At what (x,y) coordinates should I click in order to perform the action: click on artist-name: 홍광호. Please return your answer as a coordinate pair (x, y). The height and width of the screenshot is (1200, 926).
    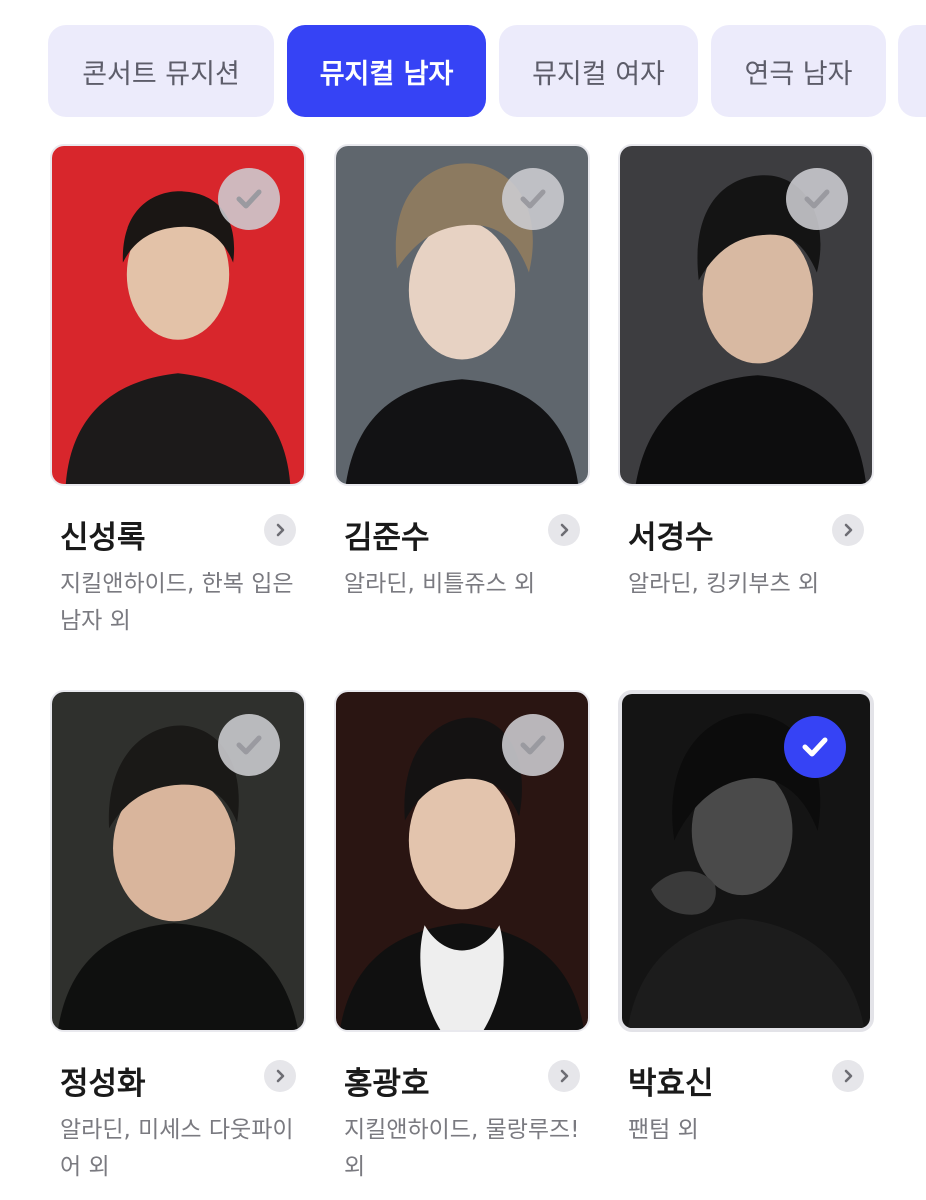
    Looking at the image, I should click on (387, 1084).